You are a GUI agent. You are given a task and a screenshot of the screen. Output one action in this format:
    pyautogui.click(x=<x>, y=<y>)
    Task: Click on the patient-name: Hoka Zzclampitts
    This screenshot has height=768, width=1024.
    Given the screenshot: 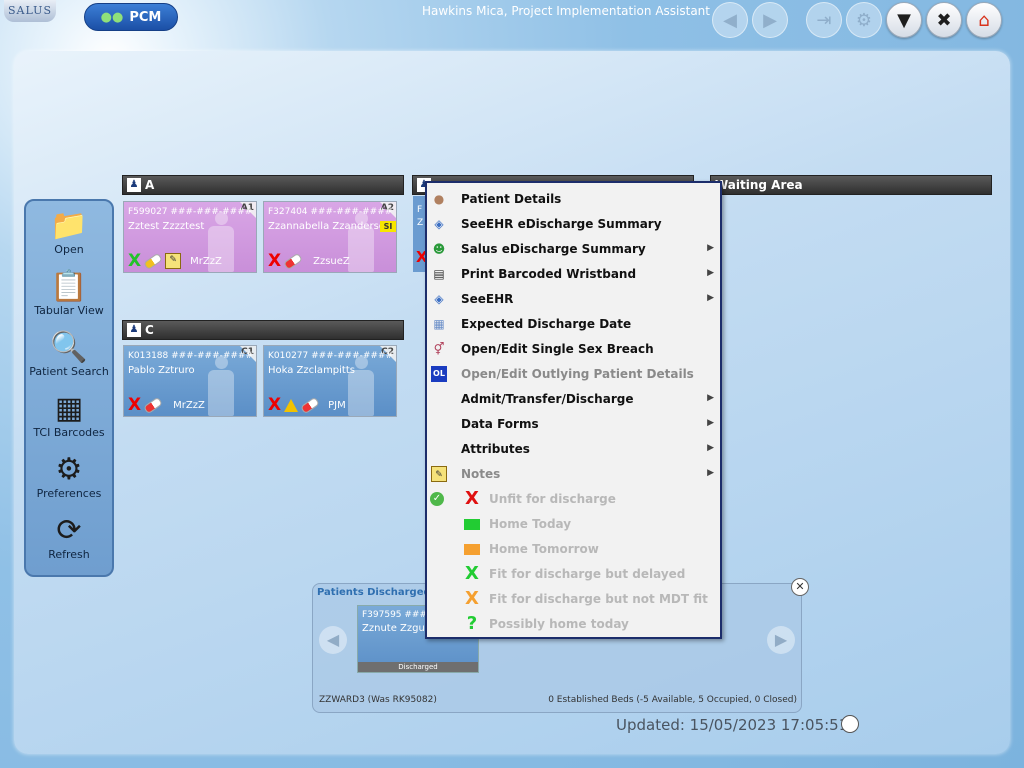 What is the action you would take?
    pyautogui.click(x=311, y=370)
    